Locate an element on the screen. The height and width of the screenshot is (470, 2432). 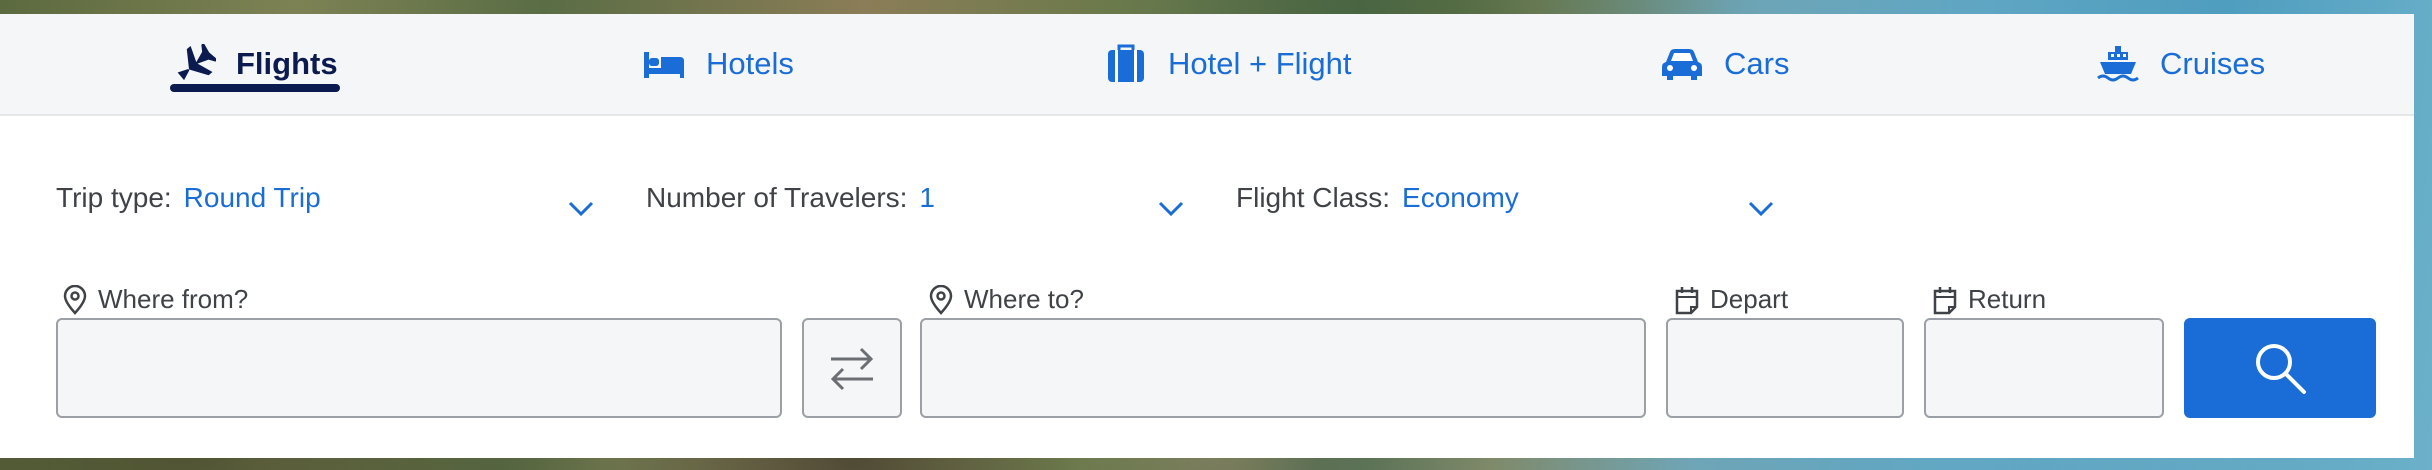
from-label-text: Where from? is located at coordinates (173, 299).